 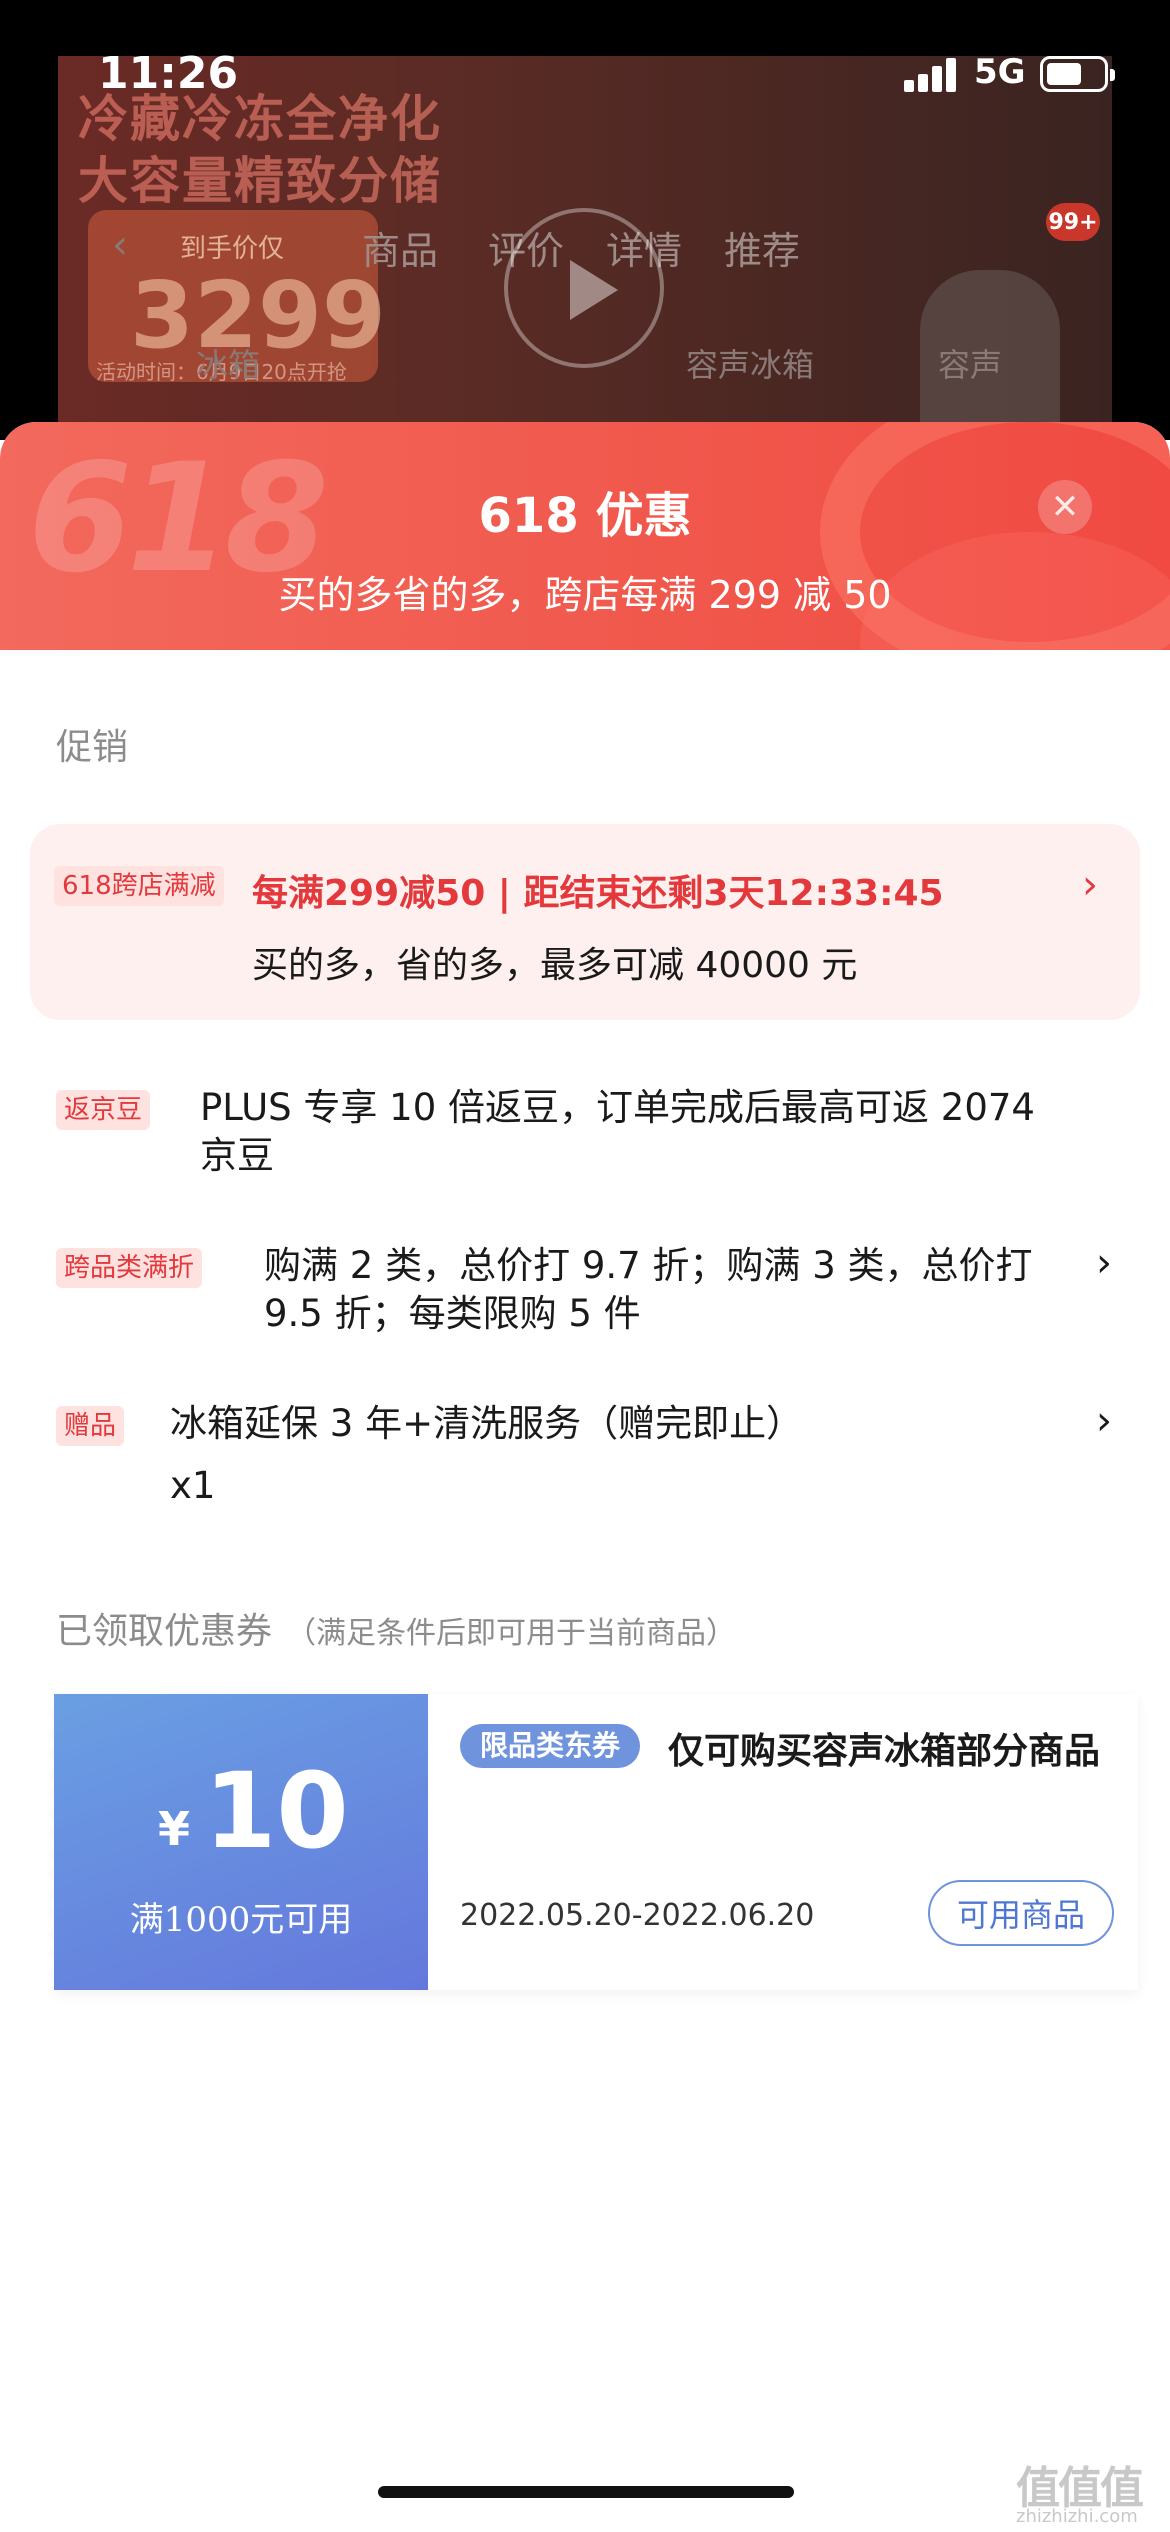 I want to click on battery-icon, so click(x=1077, y=74).